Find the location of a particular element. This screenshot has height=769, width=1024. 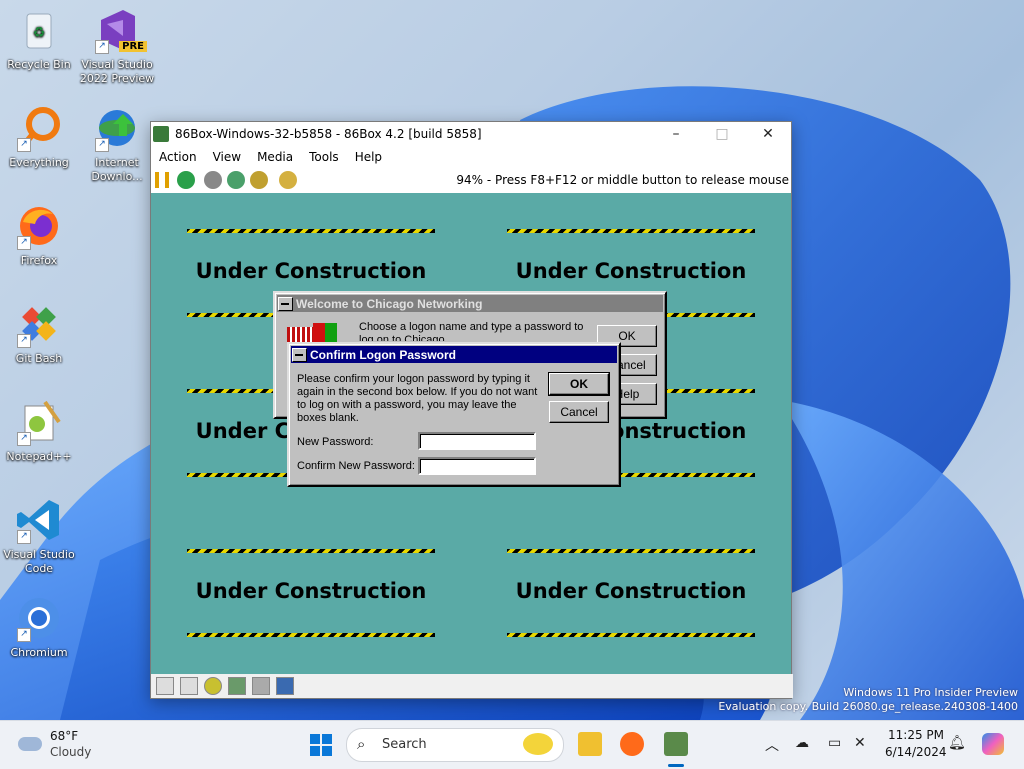

clock-date: 6/14/2024 is located at coordinates (916, 752).